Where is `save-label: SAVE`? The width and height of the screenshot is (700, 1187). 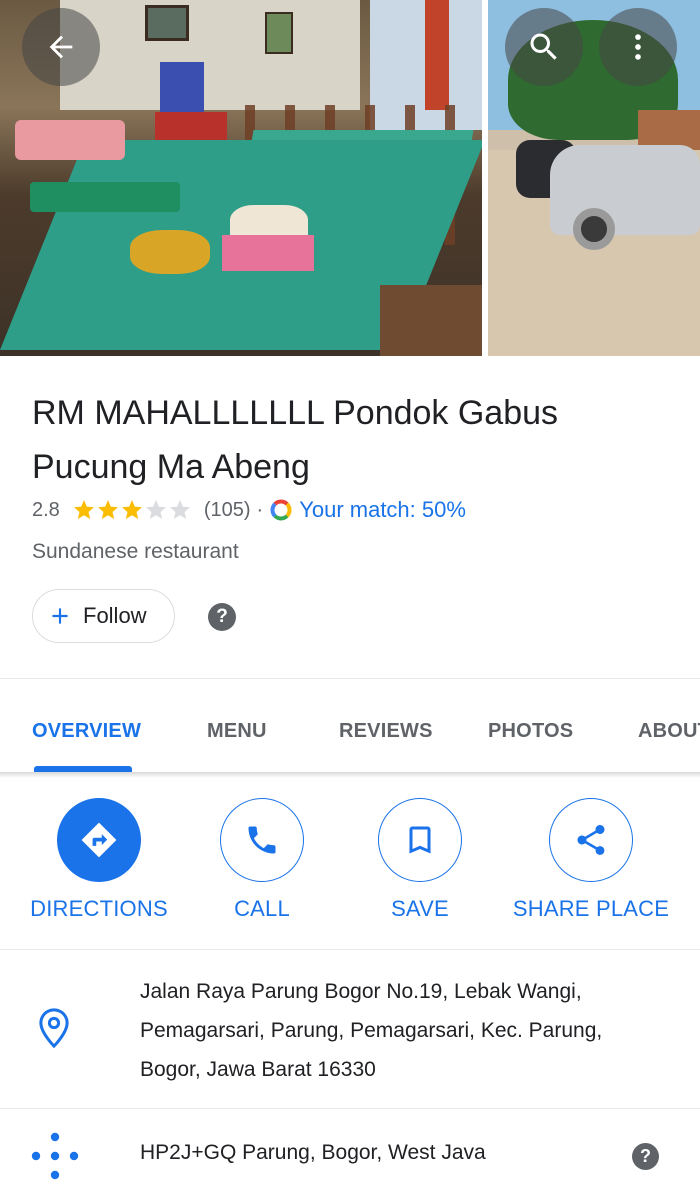 save-label: SAVE is located at coordinates (420, 908).